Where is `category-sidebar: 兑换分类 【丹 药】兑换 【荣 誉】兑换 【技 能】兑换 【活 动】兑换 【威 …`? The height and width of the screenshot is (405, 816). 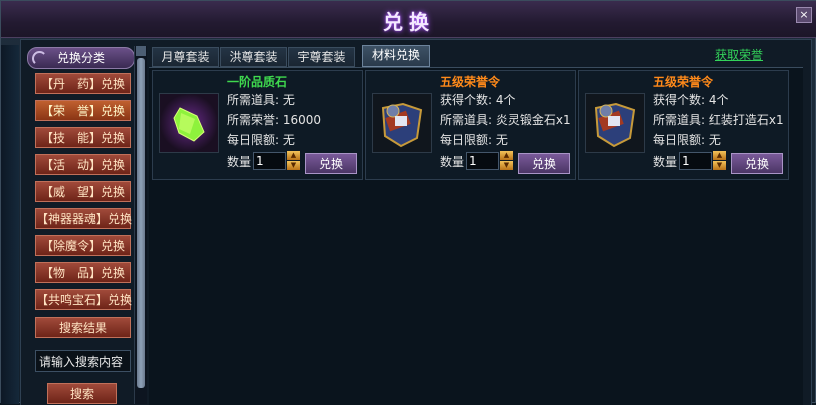
category-sidebar: 兑换分类 【丹 药】兑换 【荣 誉】兑换 【技 能】兑换 【活 动】兑换 【威 … is located at coordinates (80, 224).